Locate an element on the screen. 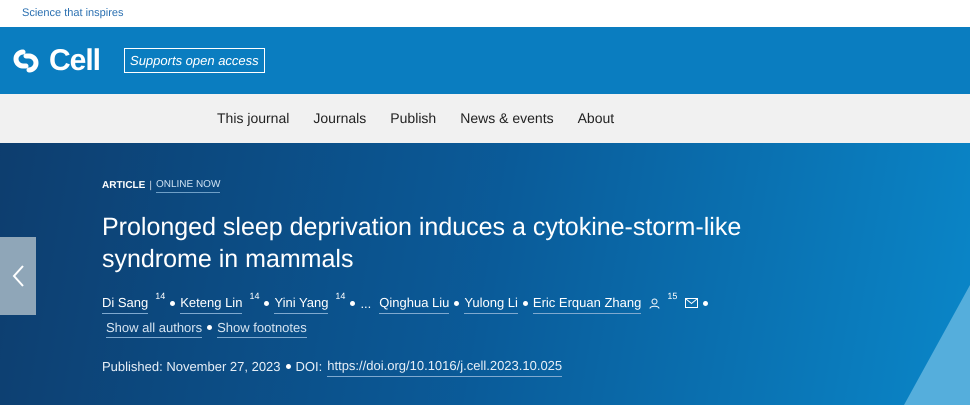  logo-icon is located at coordinates (26, 61).